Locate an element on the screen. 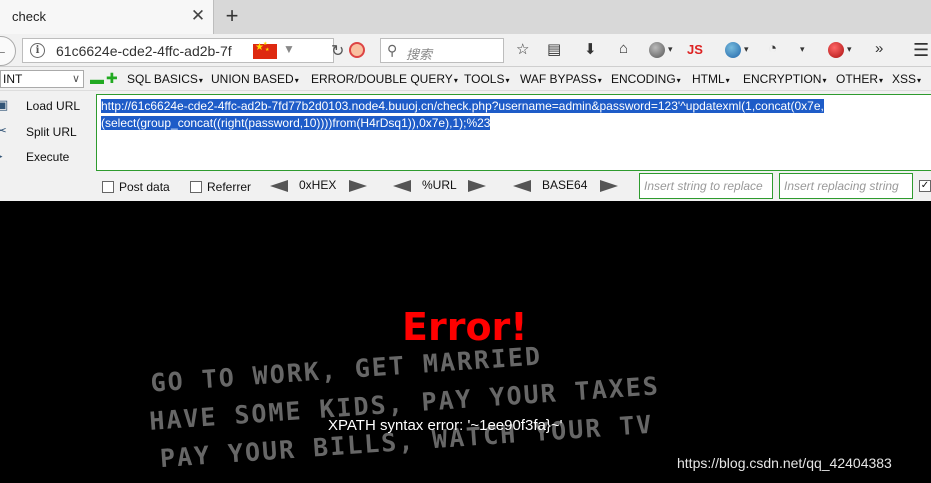  china-flag-icon: ★ ★ ★ is located at coordinates (265, 50).